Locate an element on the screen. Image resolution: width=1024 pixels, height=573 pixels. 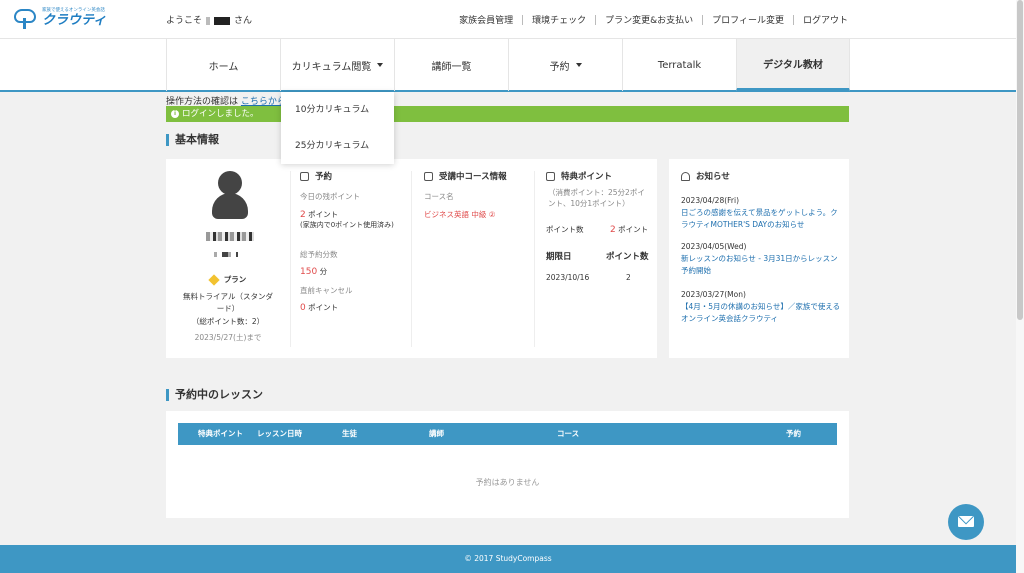
special-points-label: ポイント数 is located at coordinates (565, 229).